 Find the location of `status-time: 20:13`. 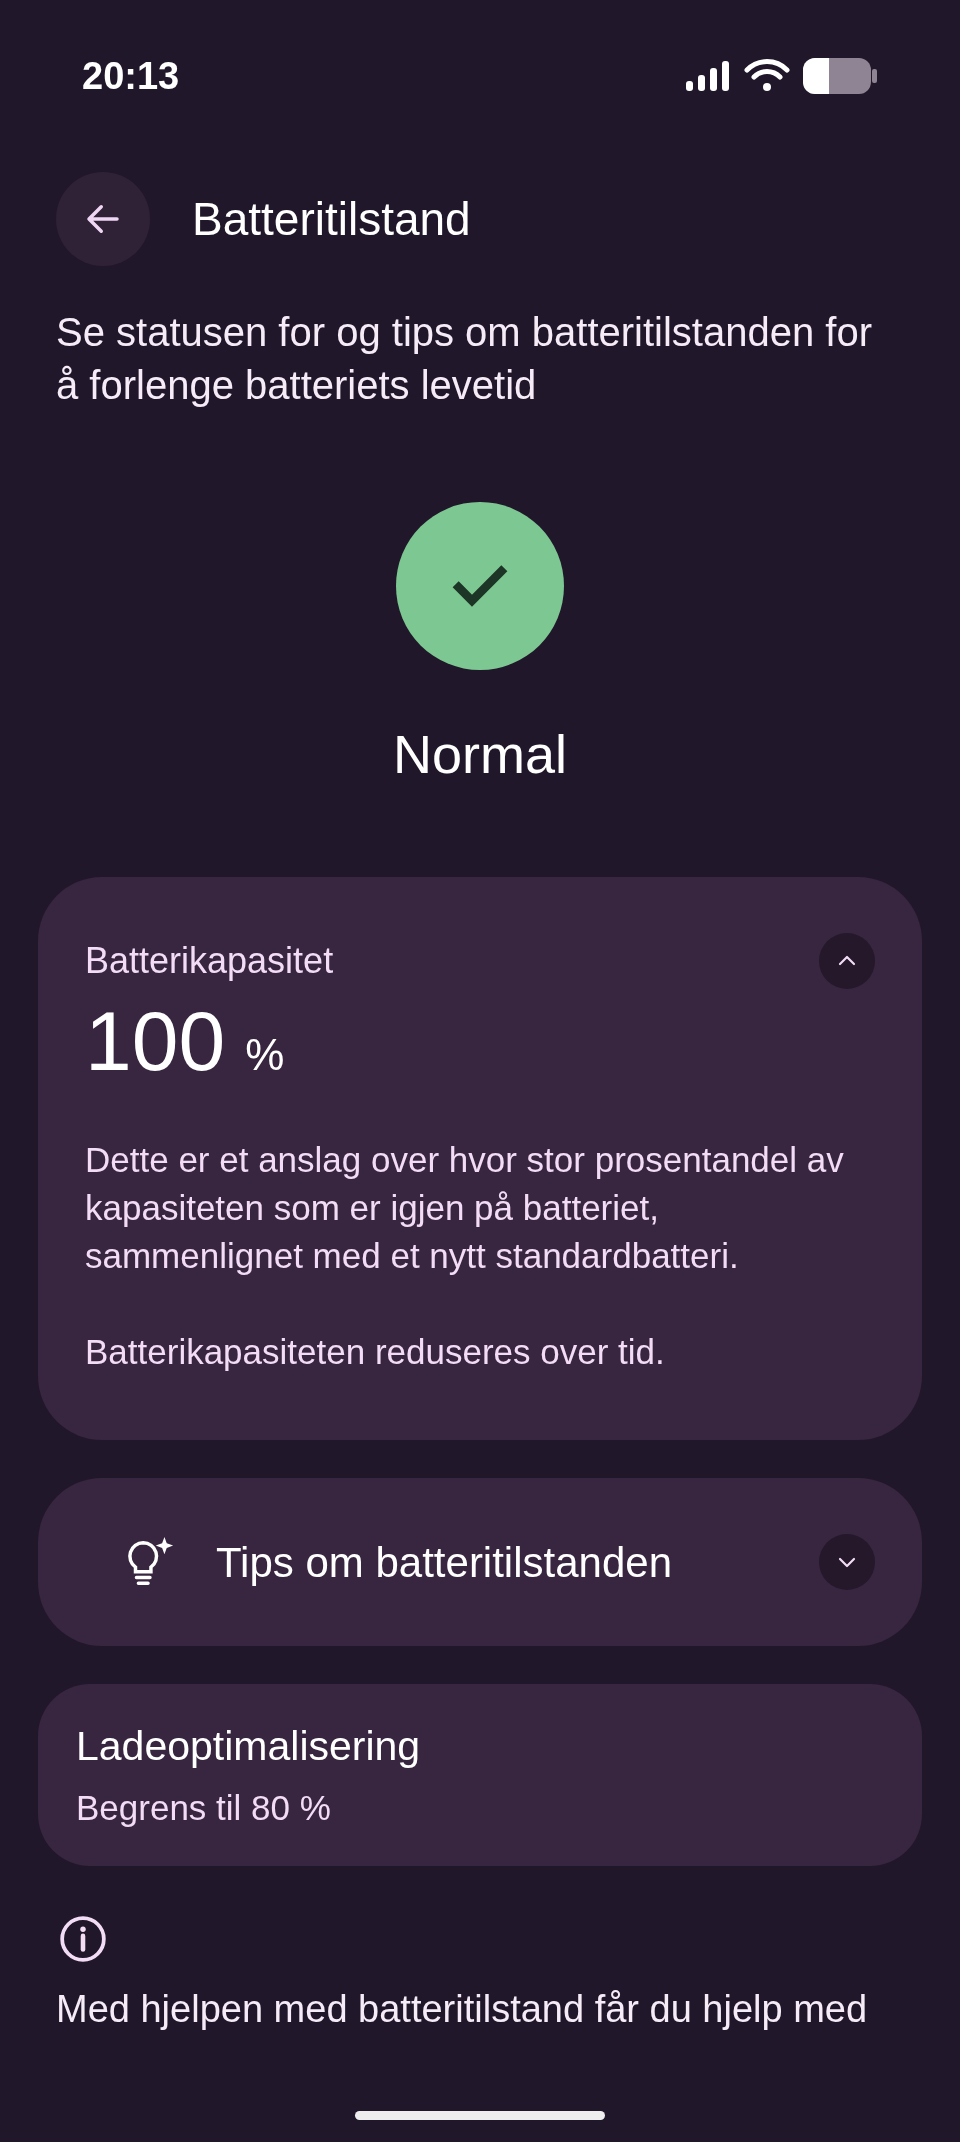

status-time: 20:13 is located at coordinates (131, 76).